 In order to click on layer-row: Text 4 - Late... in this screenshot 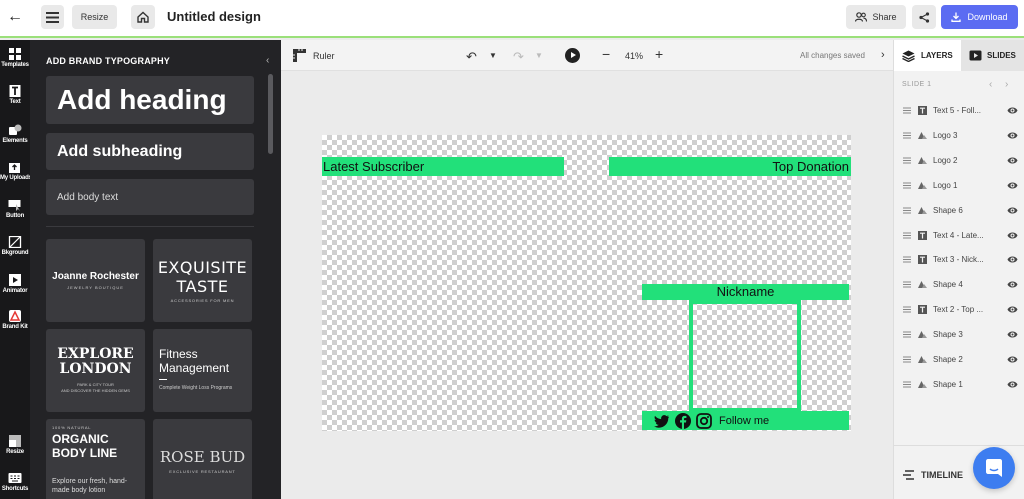, I will do `click(959, 236)`.